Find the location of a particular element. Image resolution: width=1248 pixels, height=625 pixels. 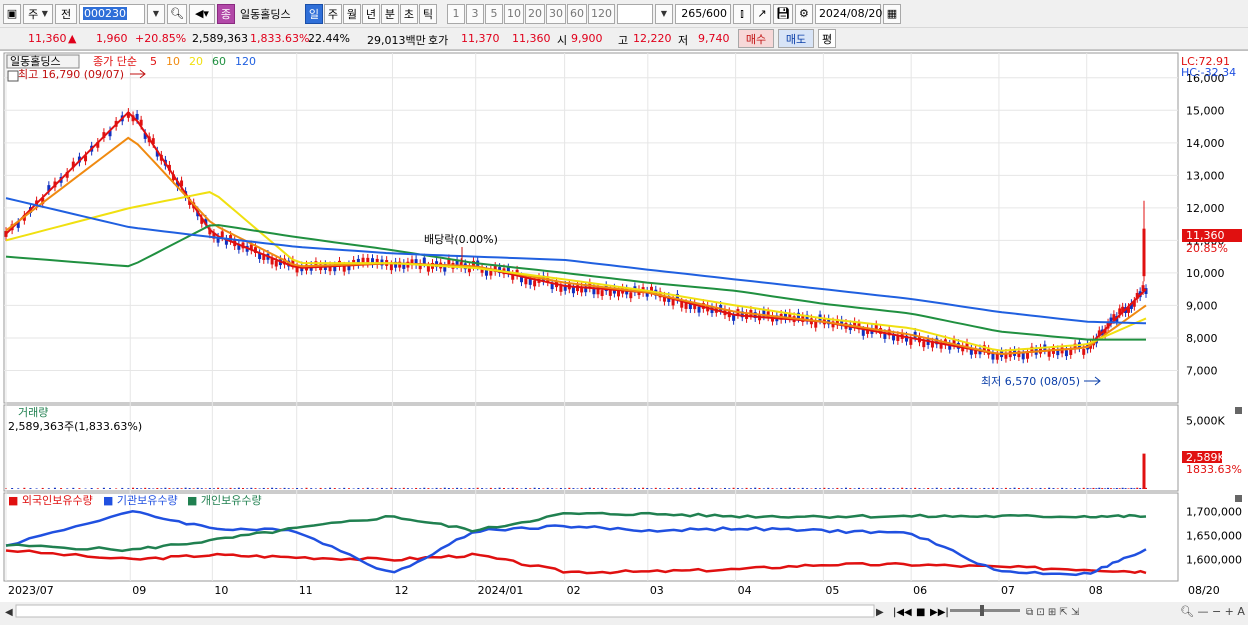

eval-button: 평 is located at coordinates (827, 38).